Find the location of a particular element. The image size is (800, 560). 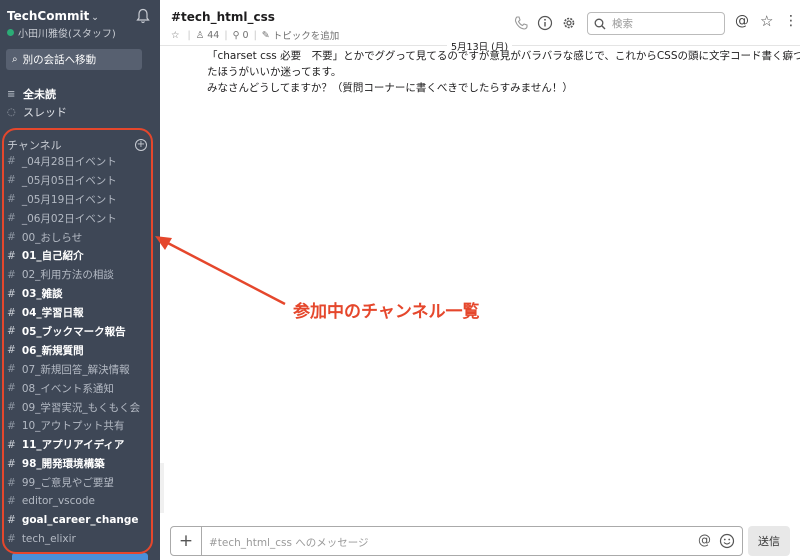

workspace-menu: TechCommit ⌄ is located at coordinates (53, 16).